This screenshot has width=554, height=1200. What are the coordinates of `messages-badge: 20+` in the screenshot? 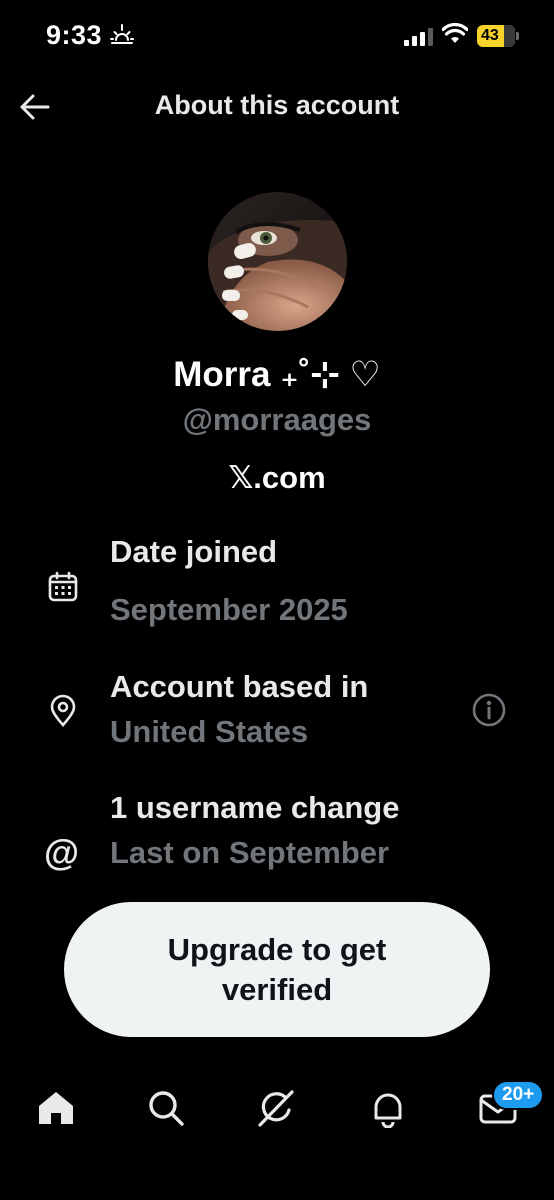 It's located at (518, 1095).